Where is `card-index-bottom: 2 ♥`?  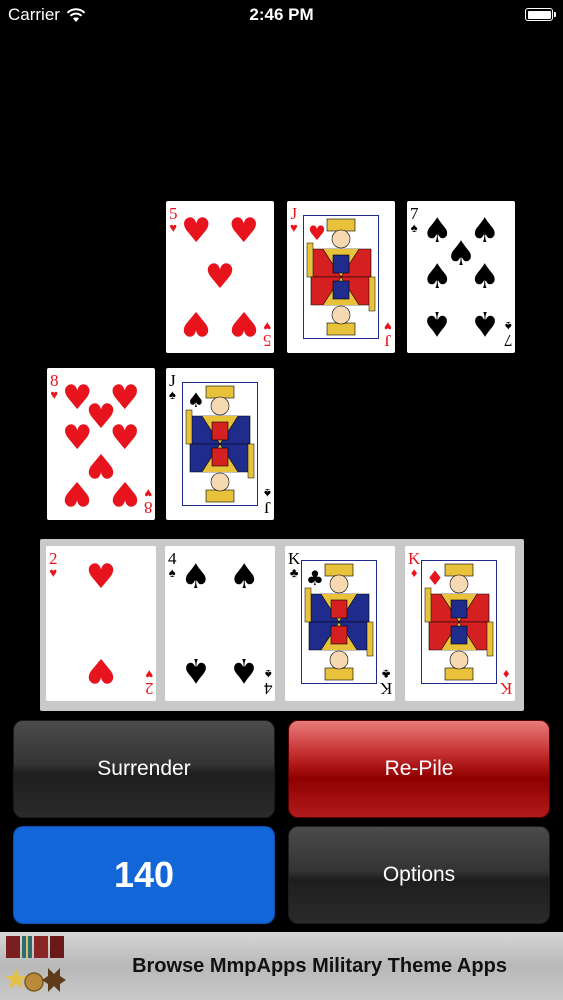 card-index-bottom: 2 ♥ is located at coordinates (149, 682).